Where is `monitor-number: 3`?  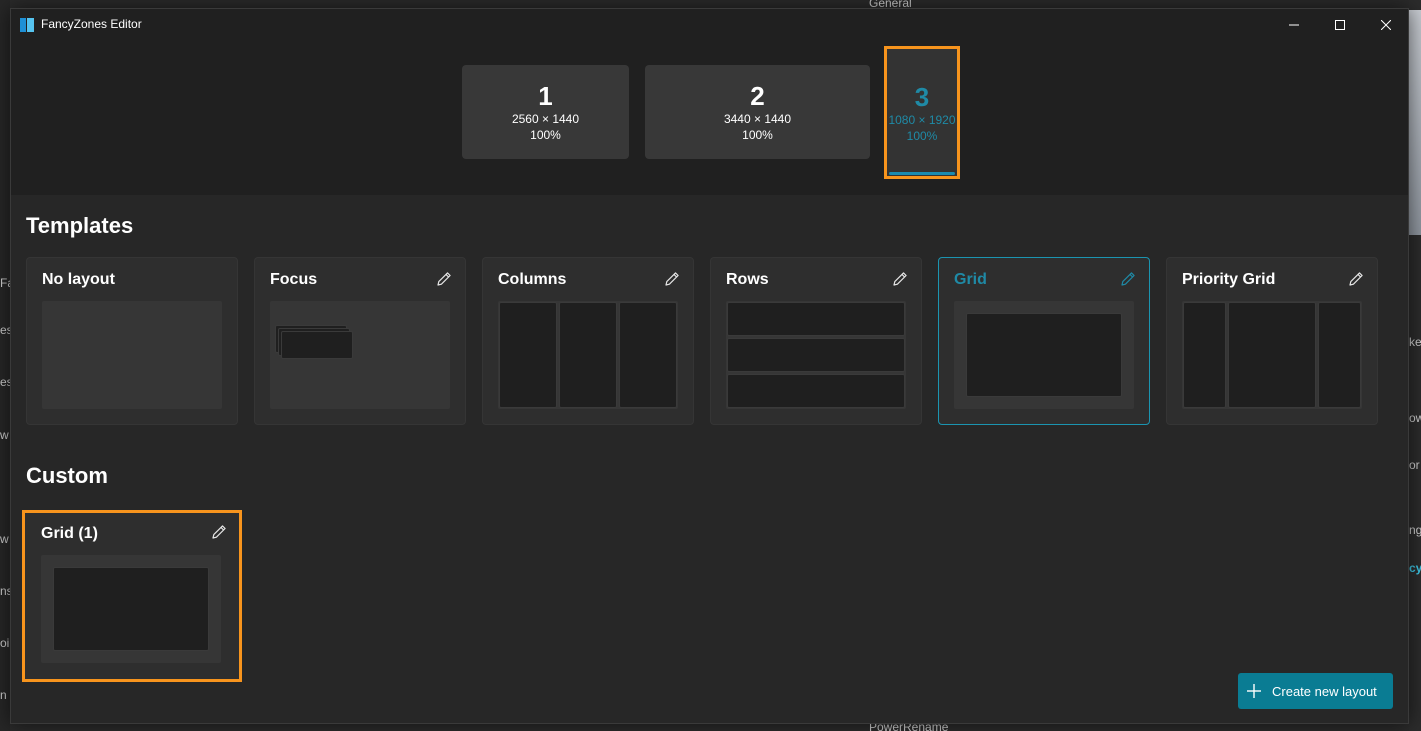
monitor-number: 3 is located at coordinates (922, 96).